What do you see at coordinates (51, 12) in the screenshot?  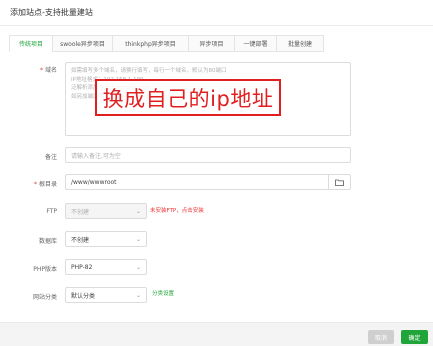 I see `dialog-title: 添加站点-支持批量建站` at bounding box center [51, 12].